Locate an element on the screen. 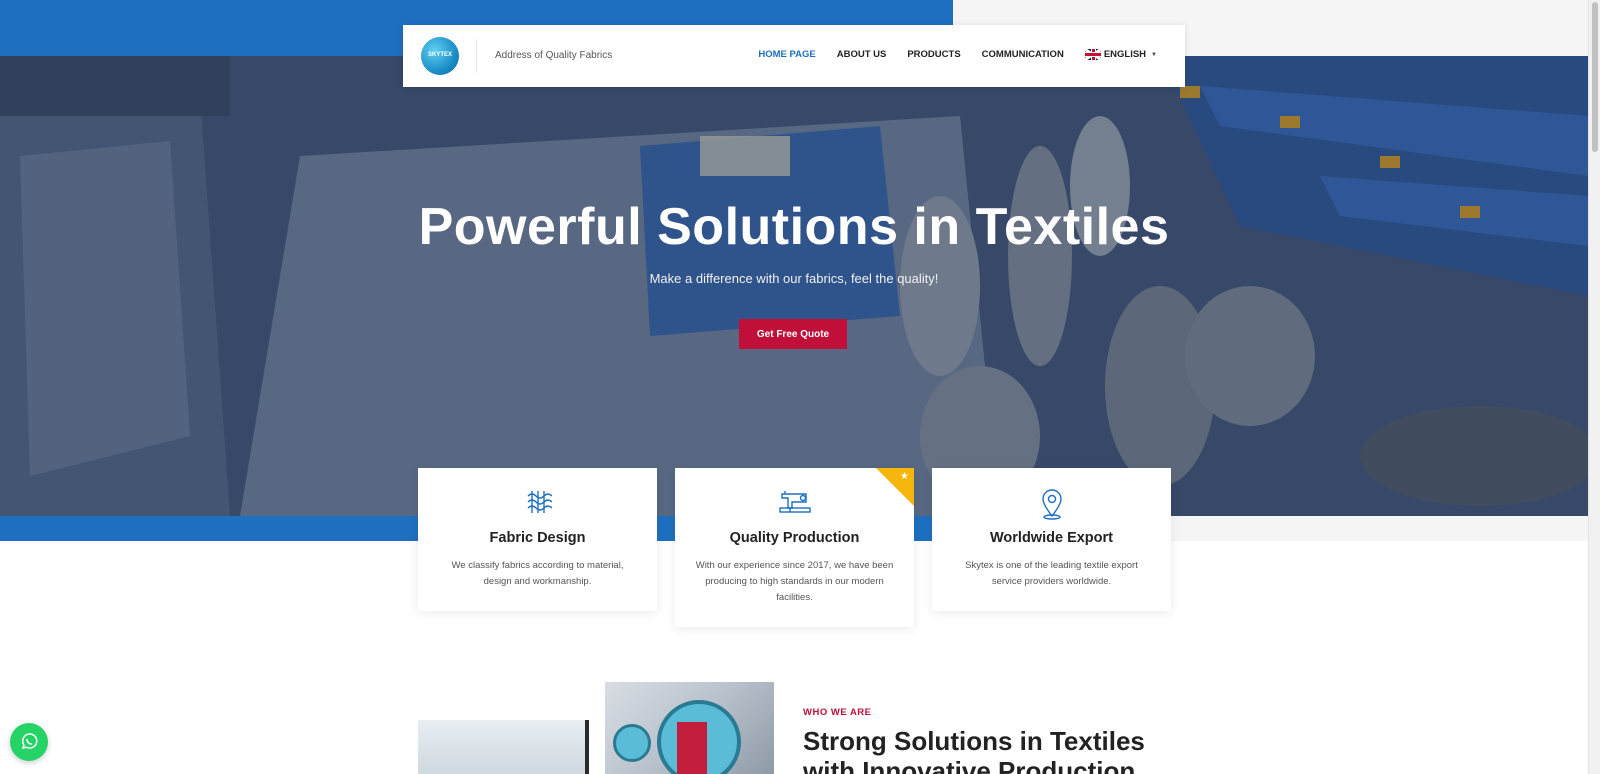 Image resolution: width=1600 pixels, height=774 pixels. nav-communication: COMMUNICATION is located at coordinates (1023, 54).